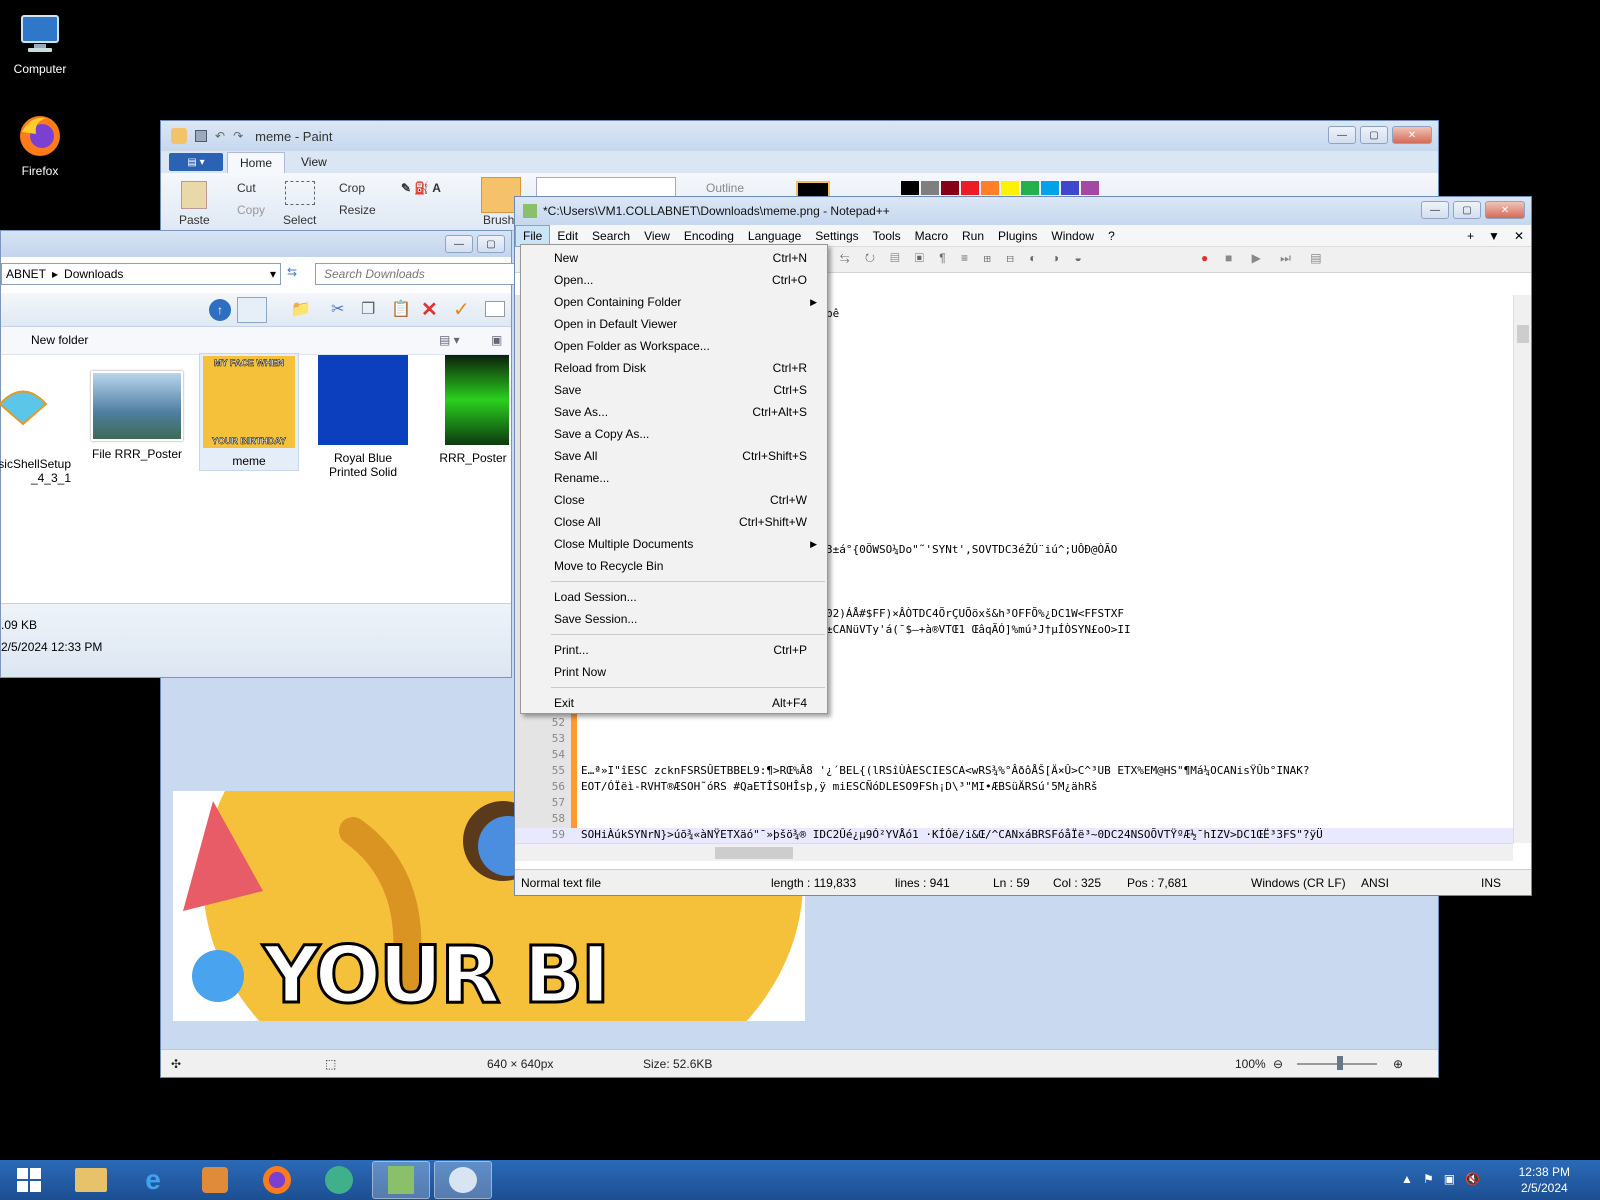 The height and width of the screenshot is (1200, 1600). What do you see at coordinates (238, 136) in the screenshot?
I see `redo-icon: ↷` at bounding box center [238, 136].